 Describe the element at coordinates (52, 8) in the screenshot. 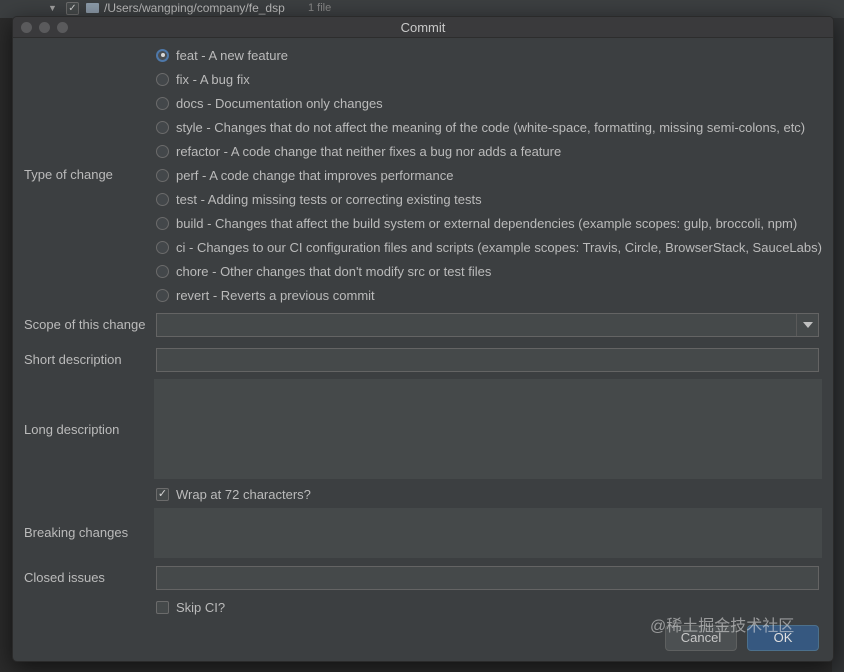

I see `expand-triangle-icon: ▼` at that location.